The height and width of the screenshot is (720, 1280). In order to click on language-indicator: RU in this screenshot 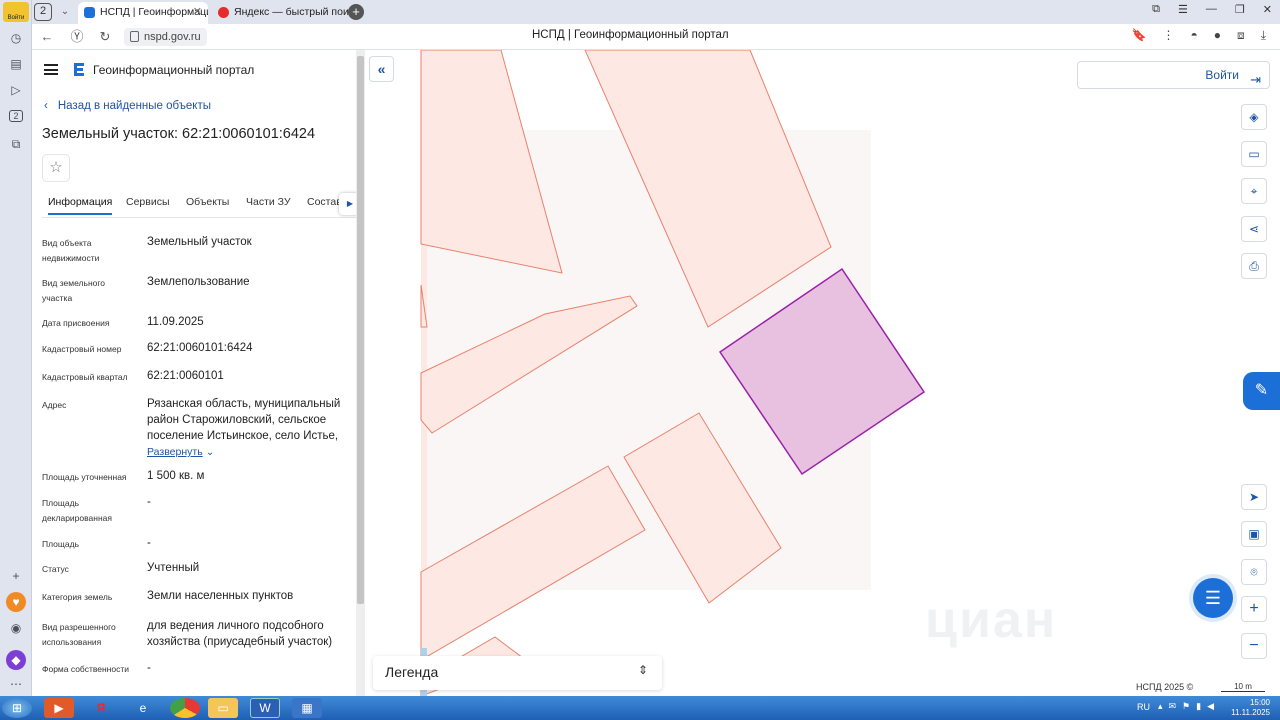, I will do `click(1143, 707)`.